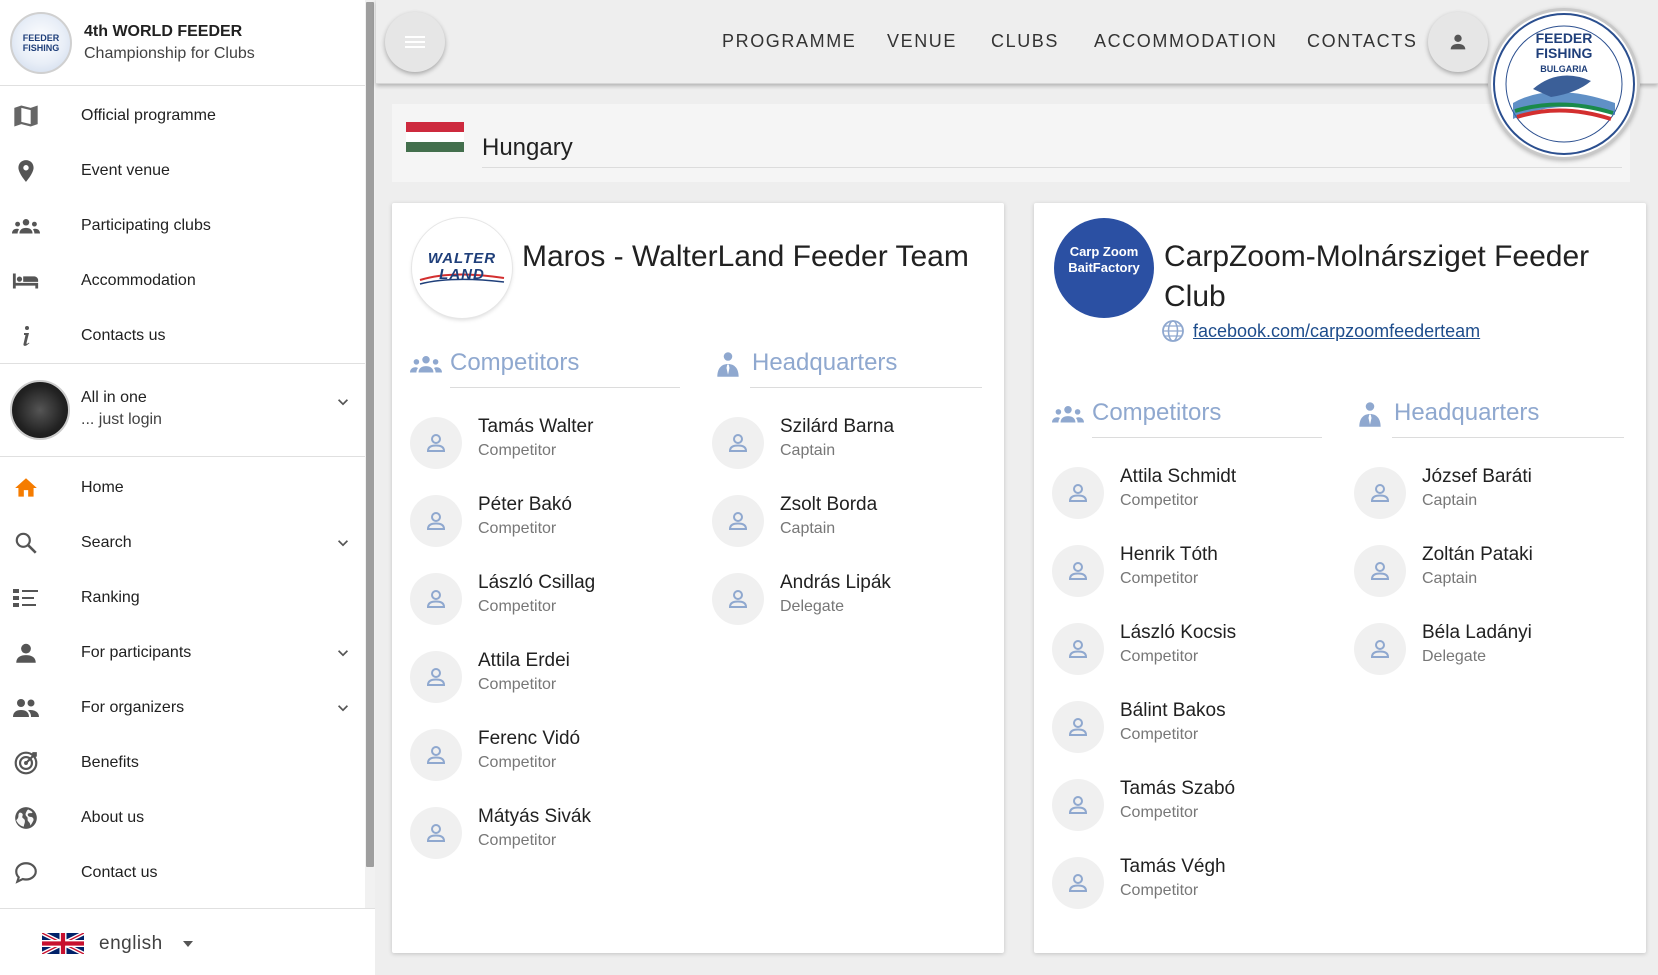  I want to click on person-name: Henrik Tóth, so click(1169, 554).